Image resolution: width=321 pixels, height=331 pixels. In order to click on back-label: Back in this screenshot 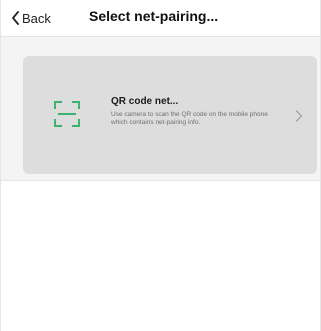, I will do `click(36, 18)`.